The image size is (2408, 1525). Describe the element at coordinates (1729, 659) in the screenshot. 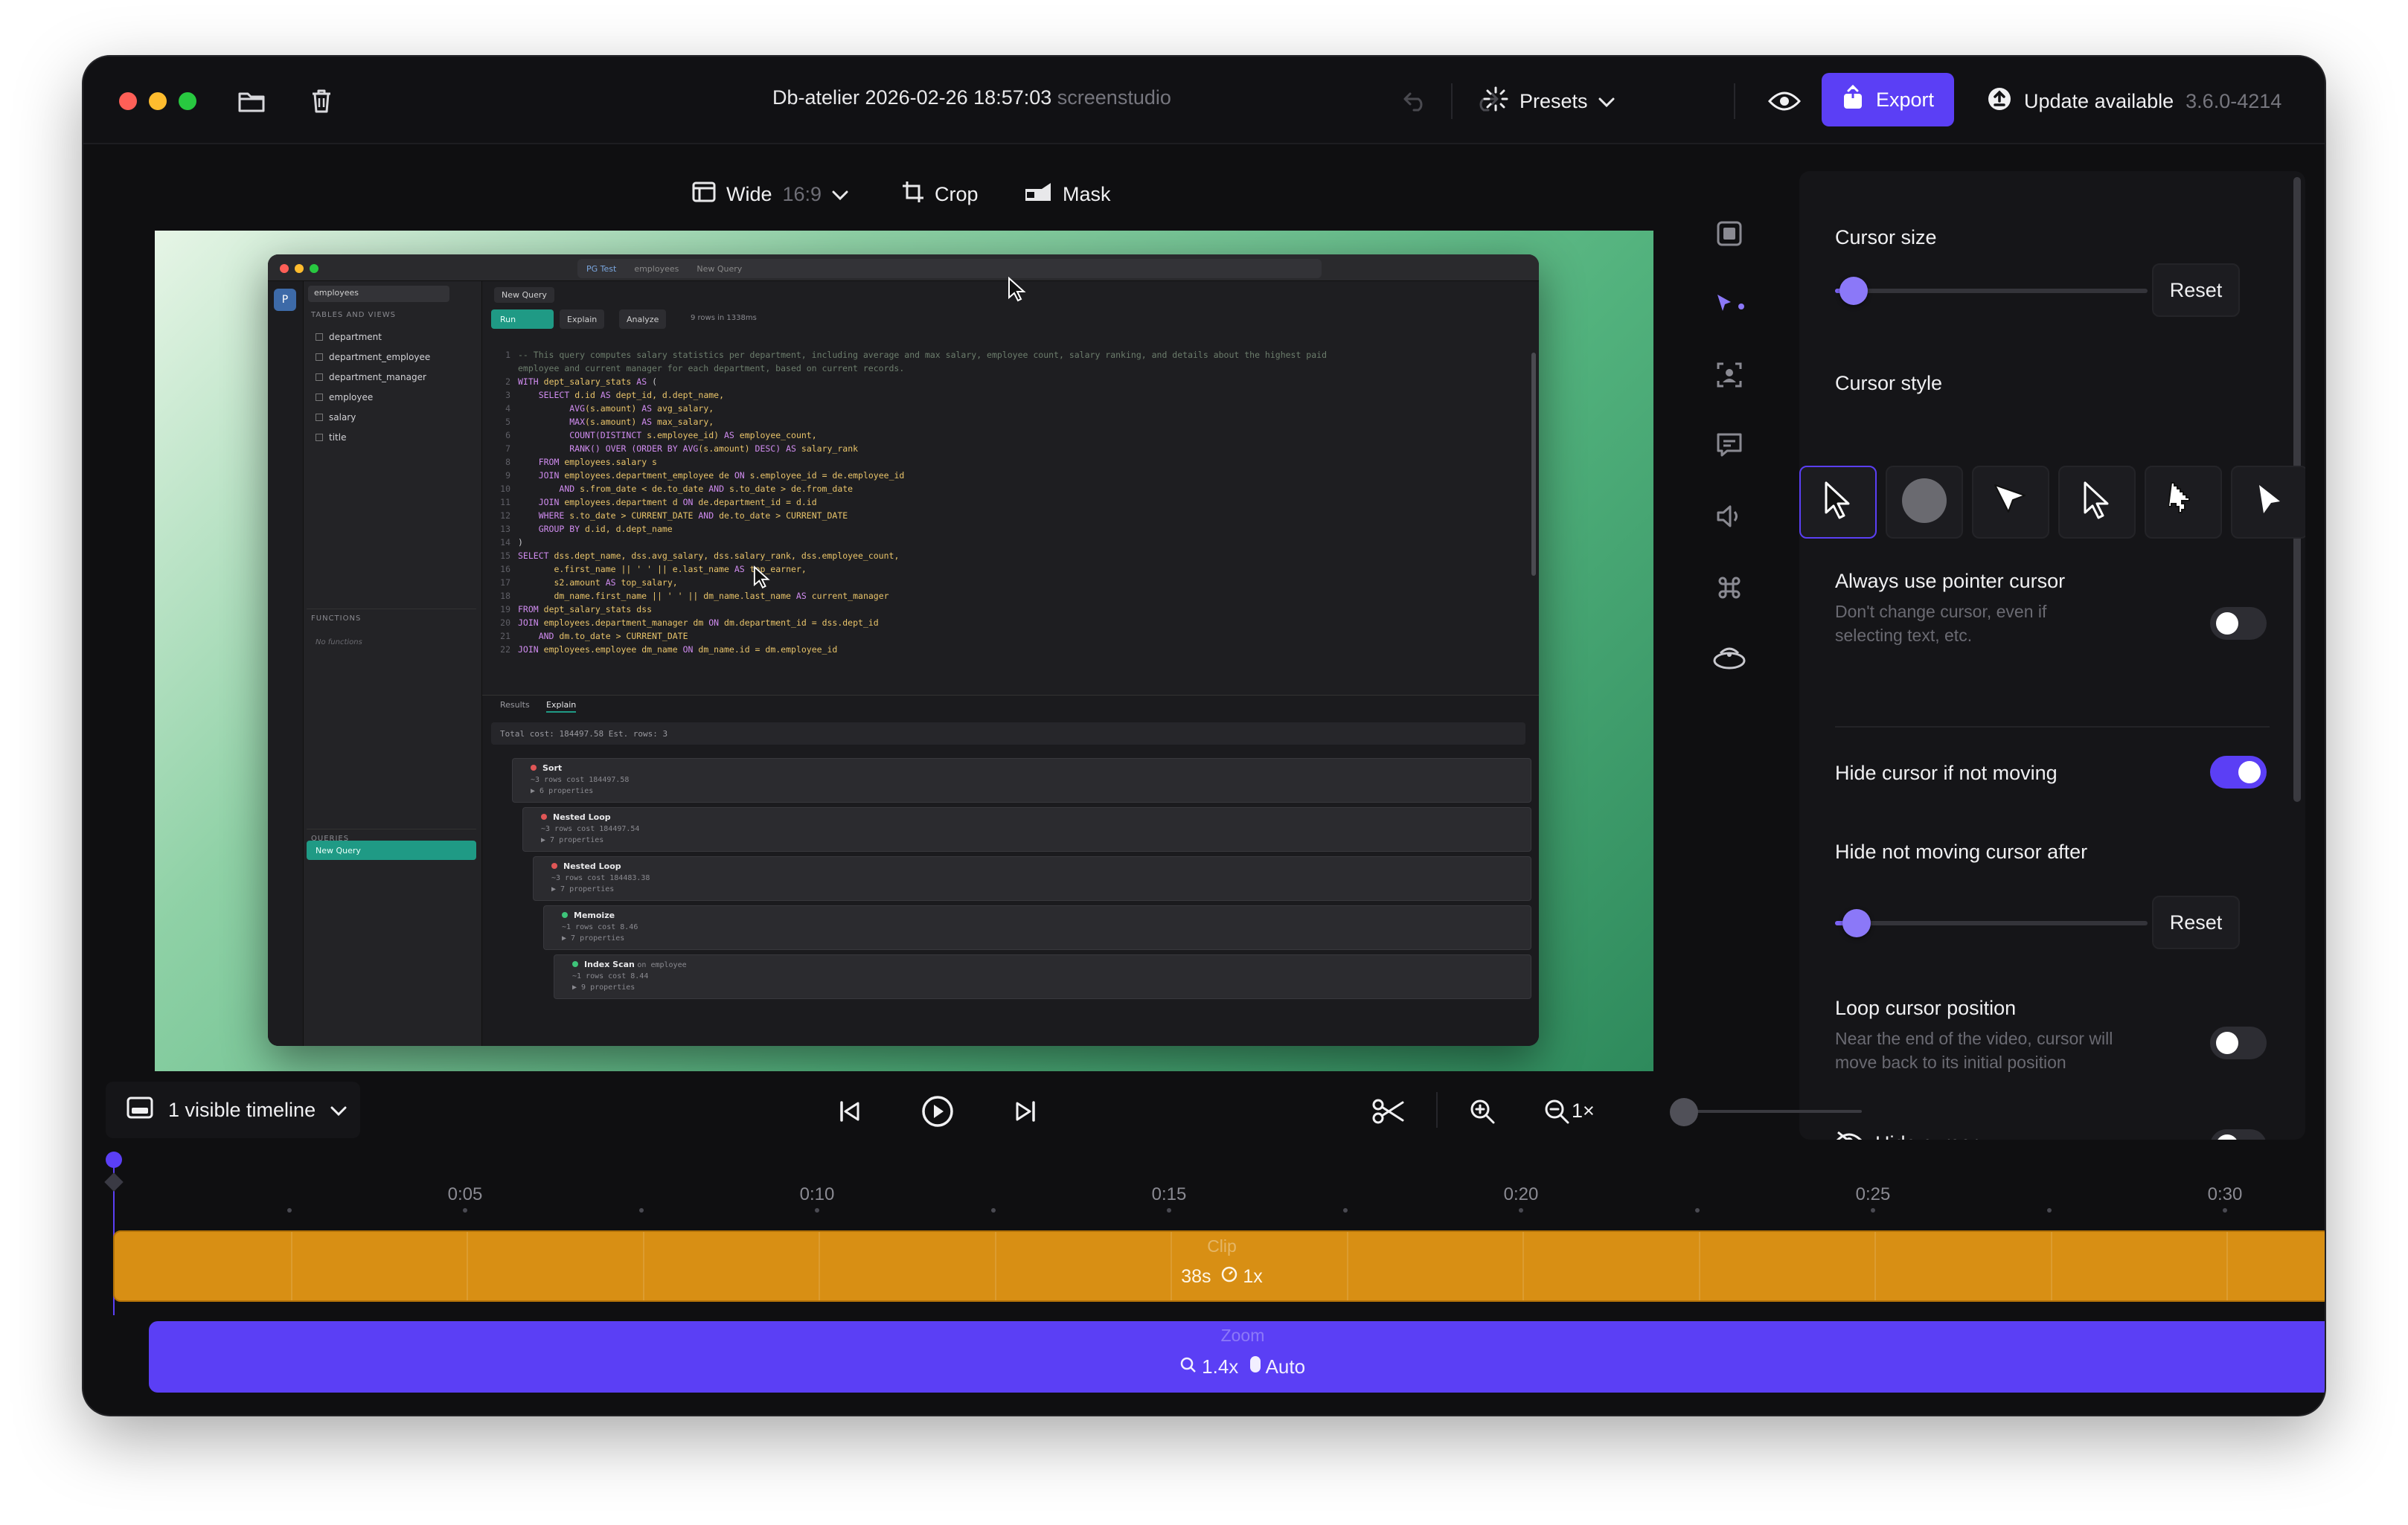

I see `gesture-icon` at that location.